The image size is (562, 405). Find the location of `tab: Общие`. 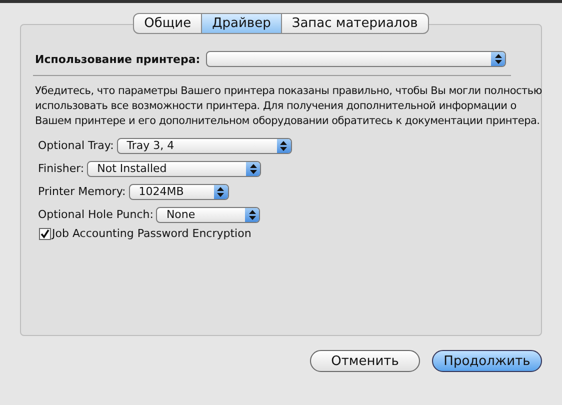

tab: Общие is located at coordinates (167, 23).